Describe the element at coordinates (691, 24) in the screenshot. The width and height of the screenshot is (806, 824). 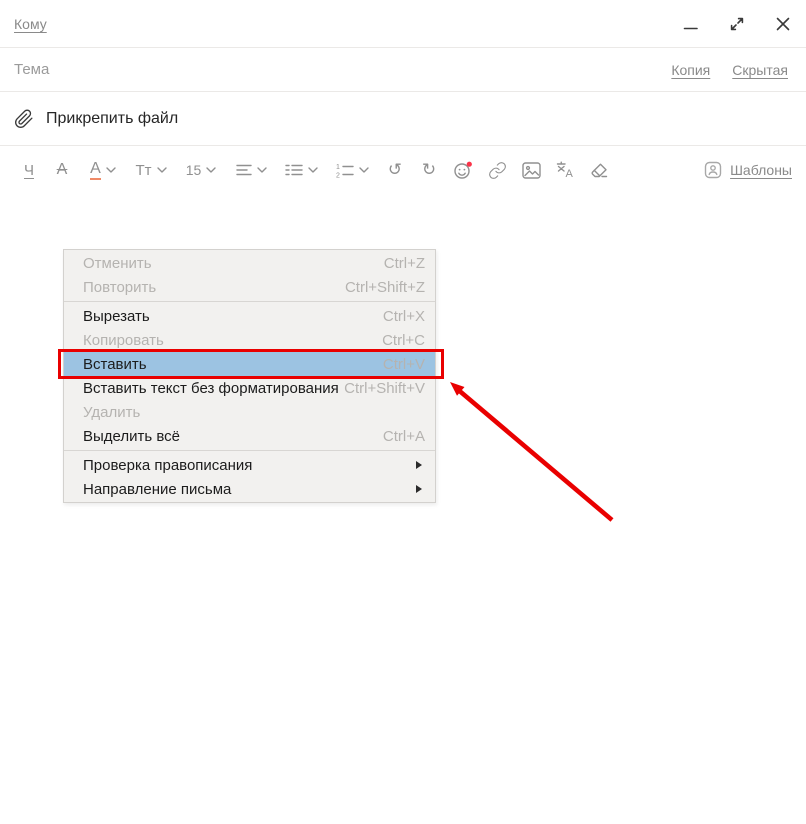
I see `minimize-button` at that location.